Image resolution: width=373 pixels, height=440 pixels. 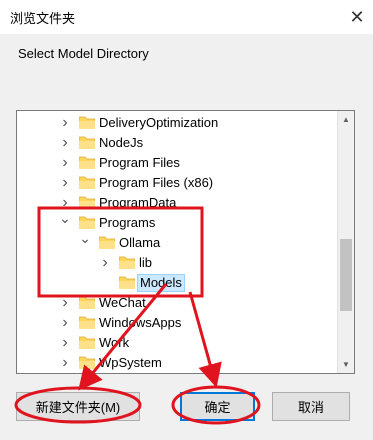 I want to click on tree-row: › Program Files (x86), so click(x=177, y=183).